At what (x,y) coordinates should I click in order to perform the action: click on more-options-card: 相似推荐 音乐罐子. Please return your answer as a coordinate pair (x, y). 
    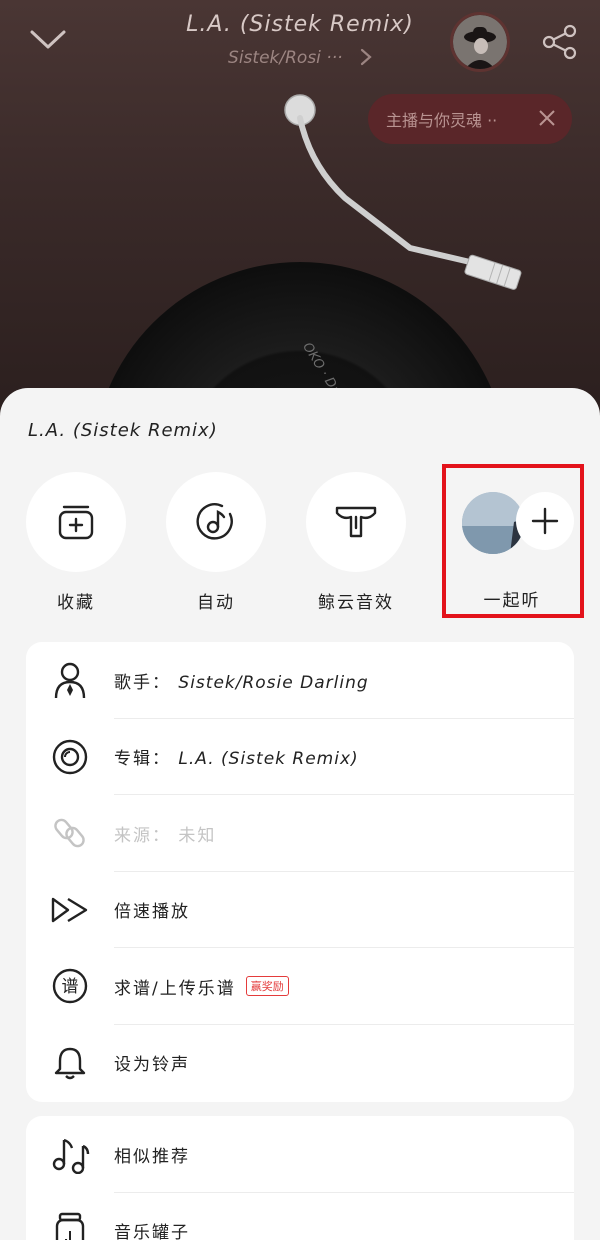
    Looking at the image, I should click on (300, 1178).